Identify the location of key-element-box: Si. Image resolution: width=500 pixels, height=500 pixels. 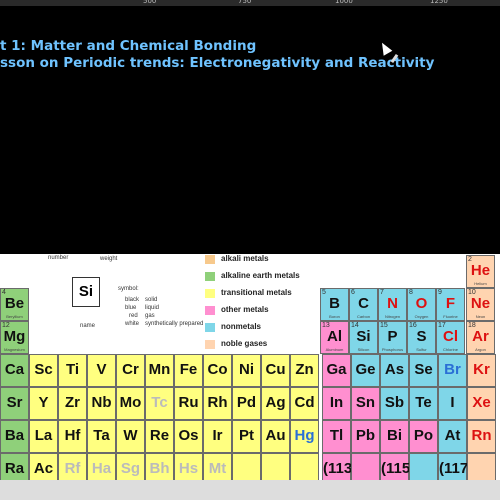
(86, 292).